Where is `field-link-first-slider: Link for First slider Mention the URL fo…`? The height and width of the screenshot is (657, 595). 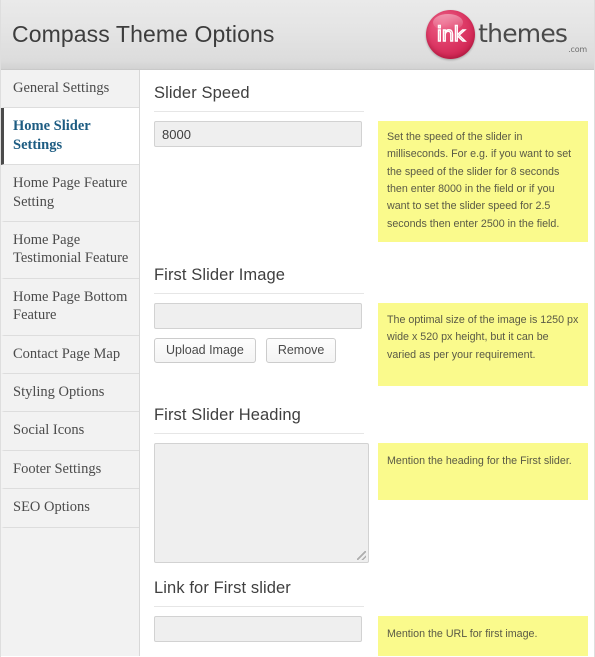 field-link-first-slider: Link for First slider Mention the URL fo… is located at coordinates (374, 617).